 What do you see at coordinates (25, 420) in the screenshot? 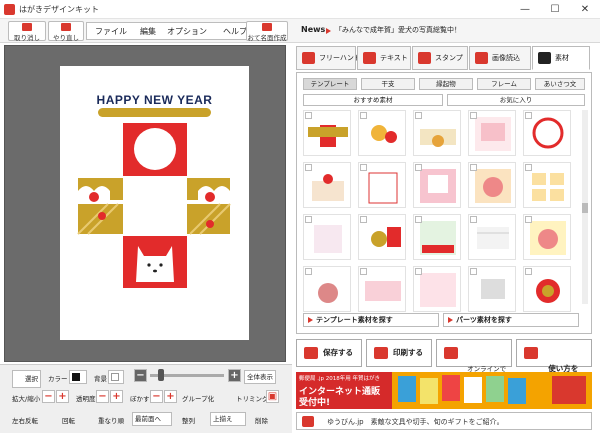
I see `flip-label: 左右反転` at bounding box center [25, 420].